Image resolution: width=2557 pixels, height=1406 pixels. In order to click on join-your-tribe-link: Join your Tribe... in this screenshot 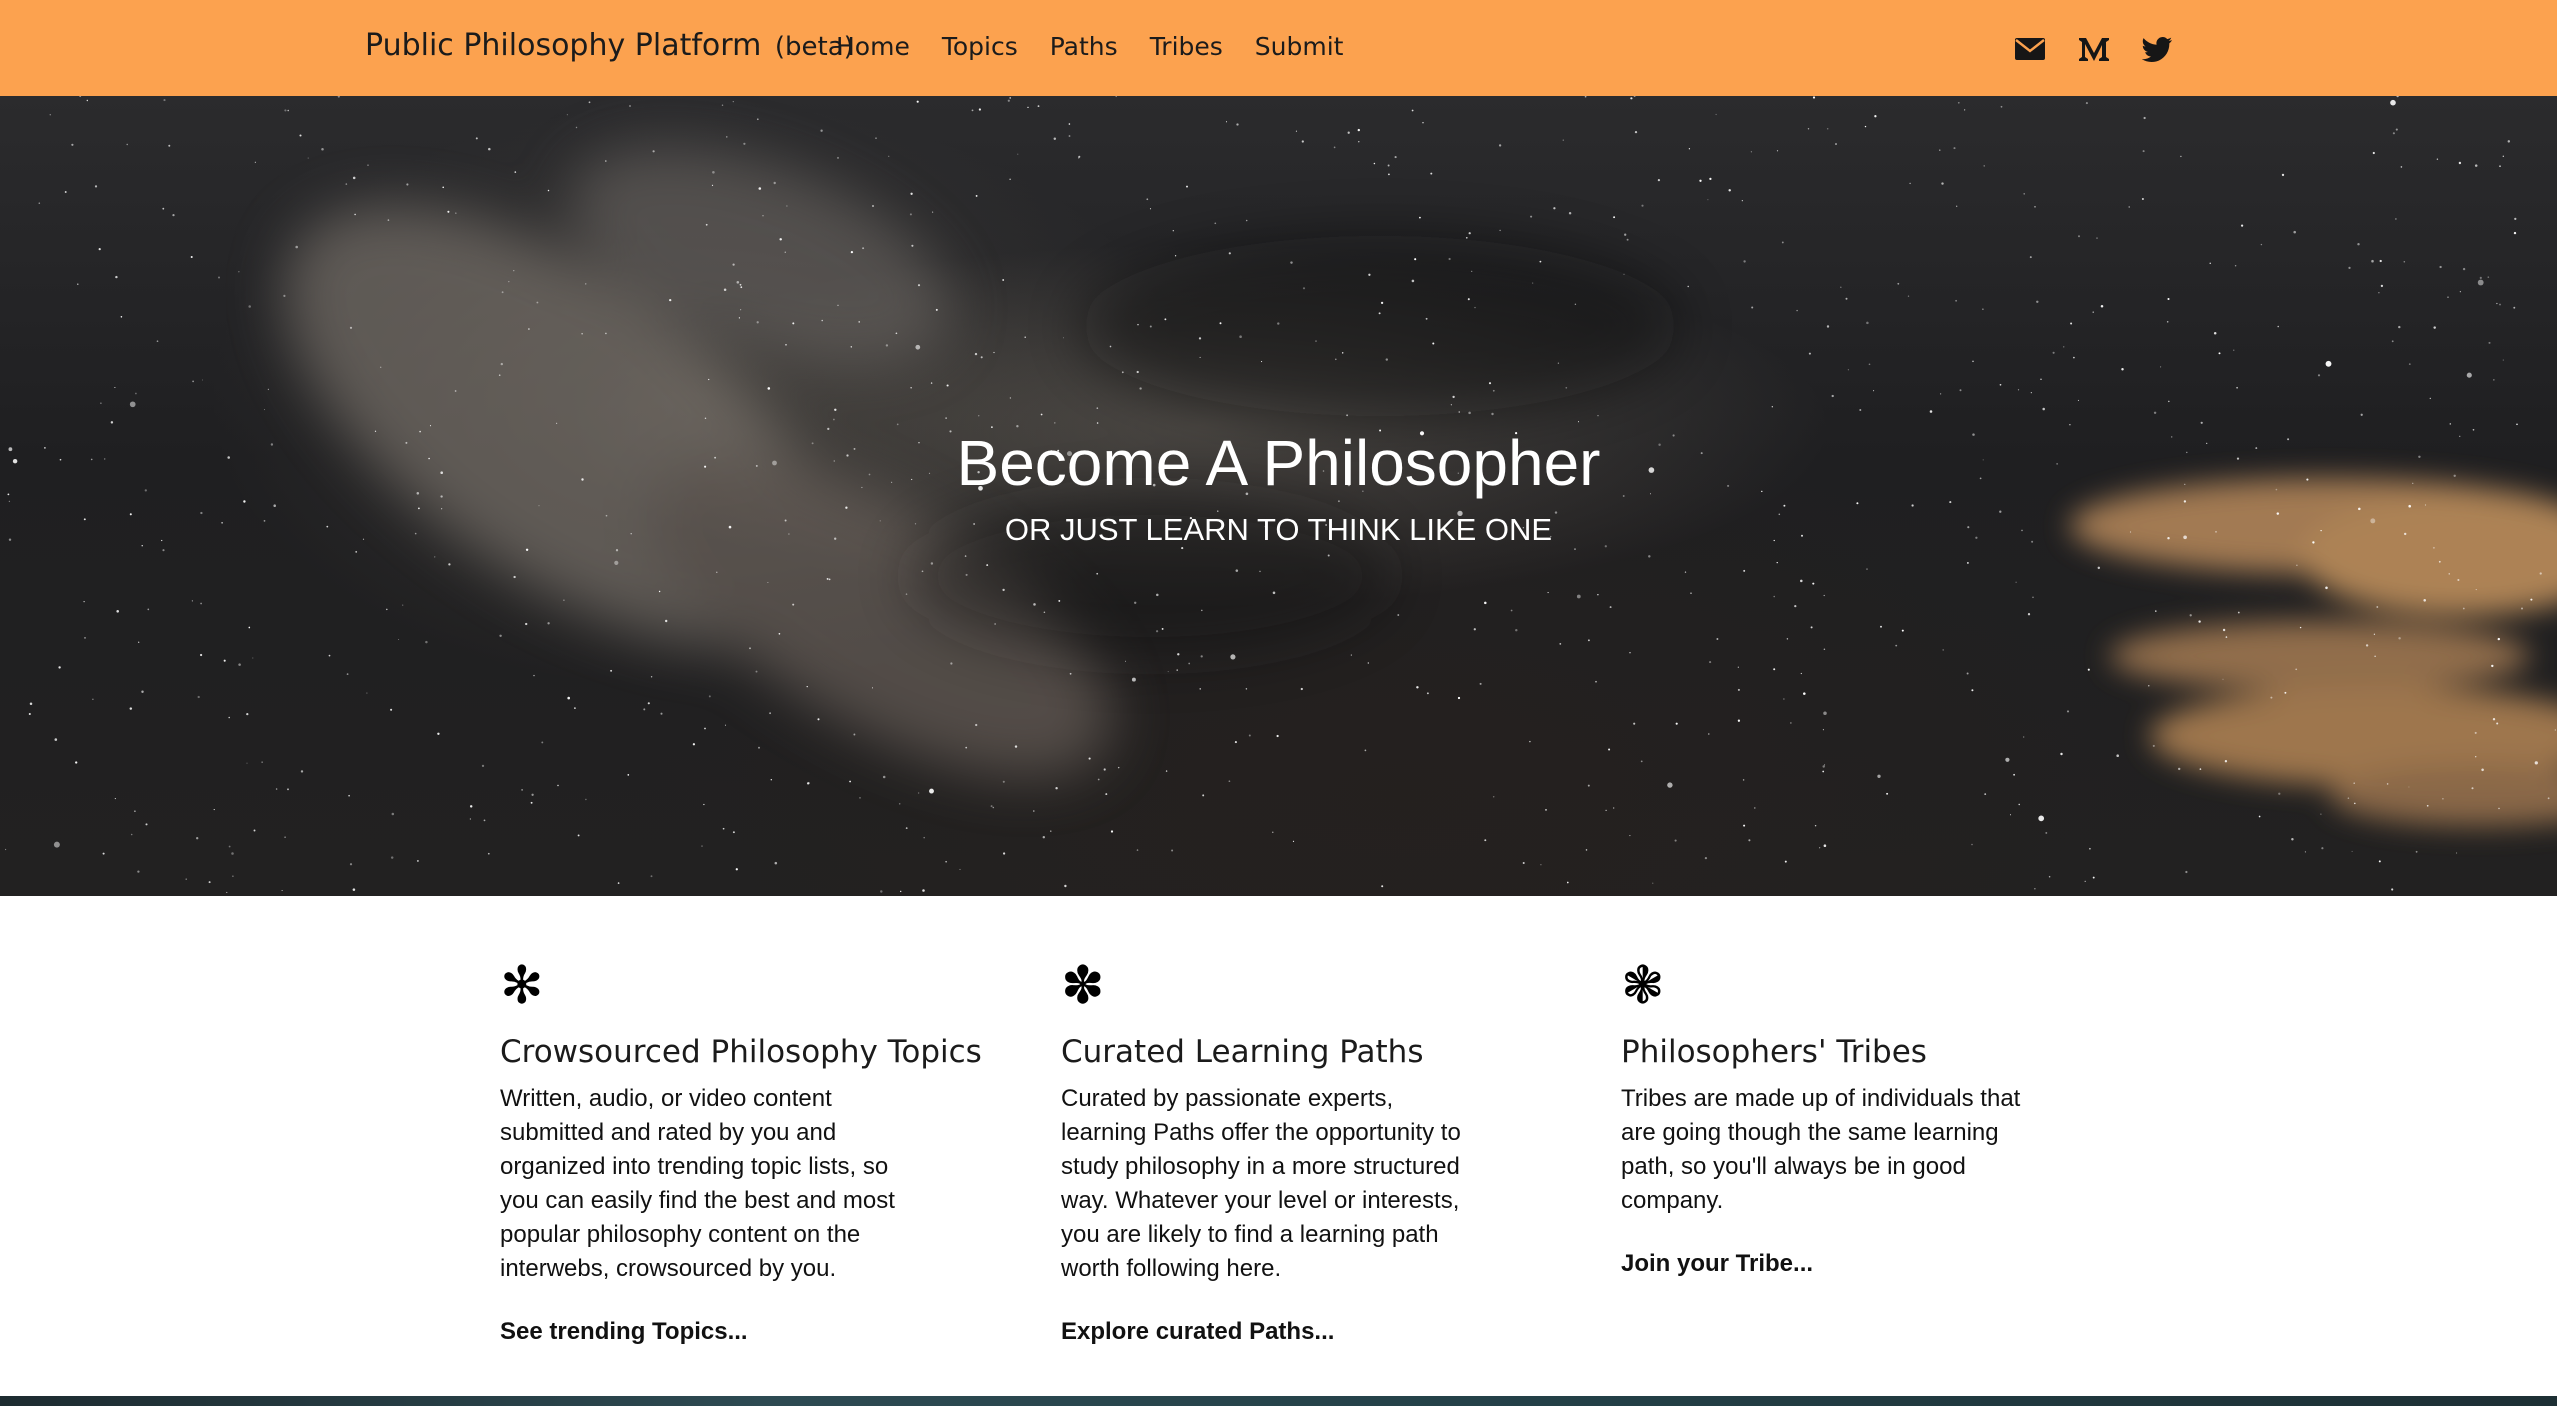, I will do `click(1717, 1264)`.